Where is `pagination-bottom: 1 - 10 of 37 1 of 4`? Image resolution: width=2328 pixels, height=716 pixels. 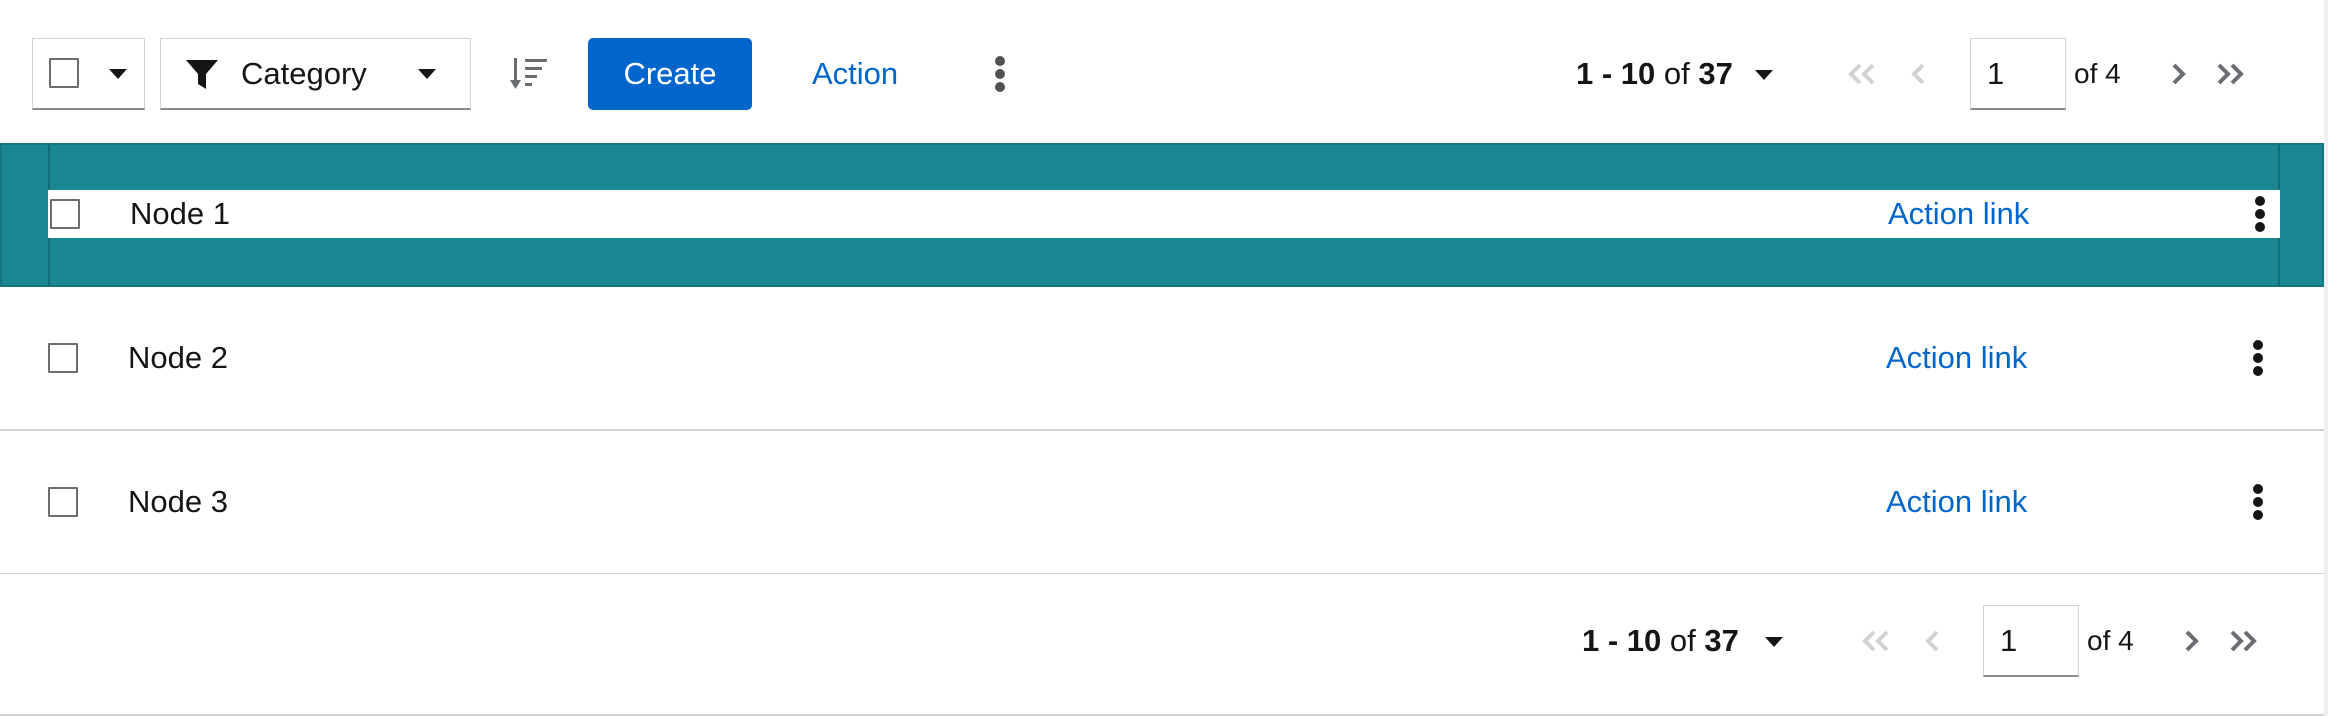
pagination-bottom: 1 - 10 of 37 1 of 4 is located at coordinates (1932, 641).